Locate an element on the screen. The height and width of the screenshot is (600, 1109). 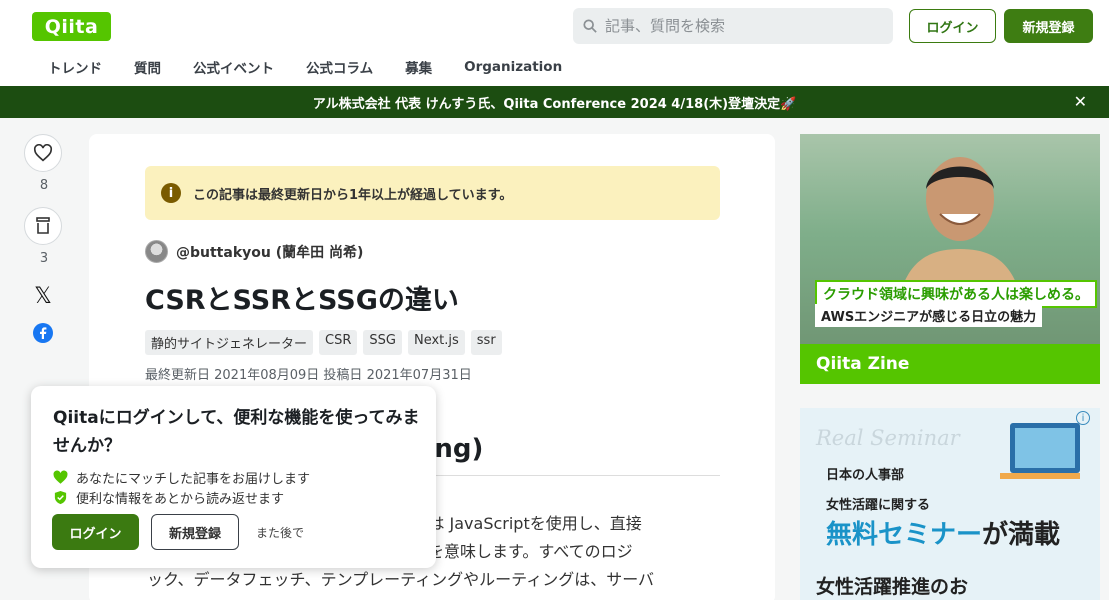
avatar is located at coordinates (156, 251).